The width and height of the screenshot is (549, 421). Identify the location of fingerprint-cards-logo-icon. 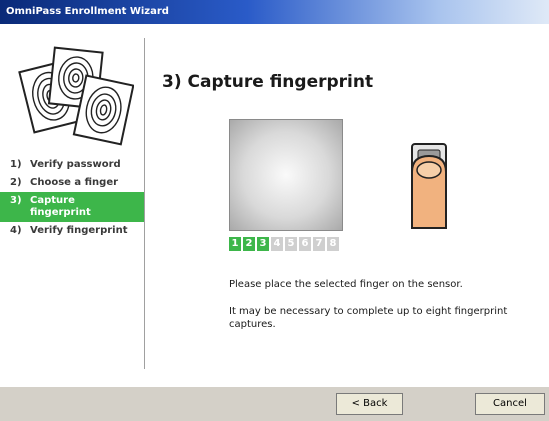
(76, 96).